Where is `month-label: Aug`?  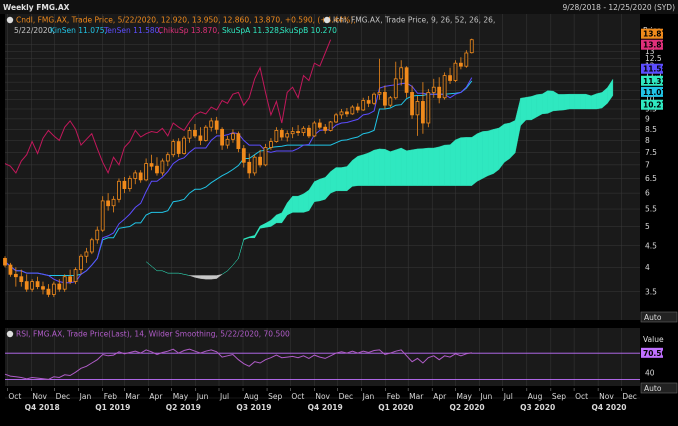 month-label: Aug is located at coordinates (251, 396).